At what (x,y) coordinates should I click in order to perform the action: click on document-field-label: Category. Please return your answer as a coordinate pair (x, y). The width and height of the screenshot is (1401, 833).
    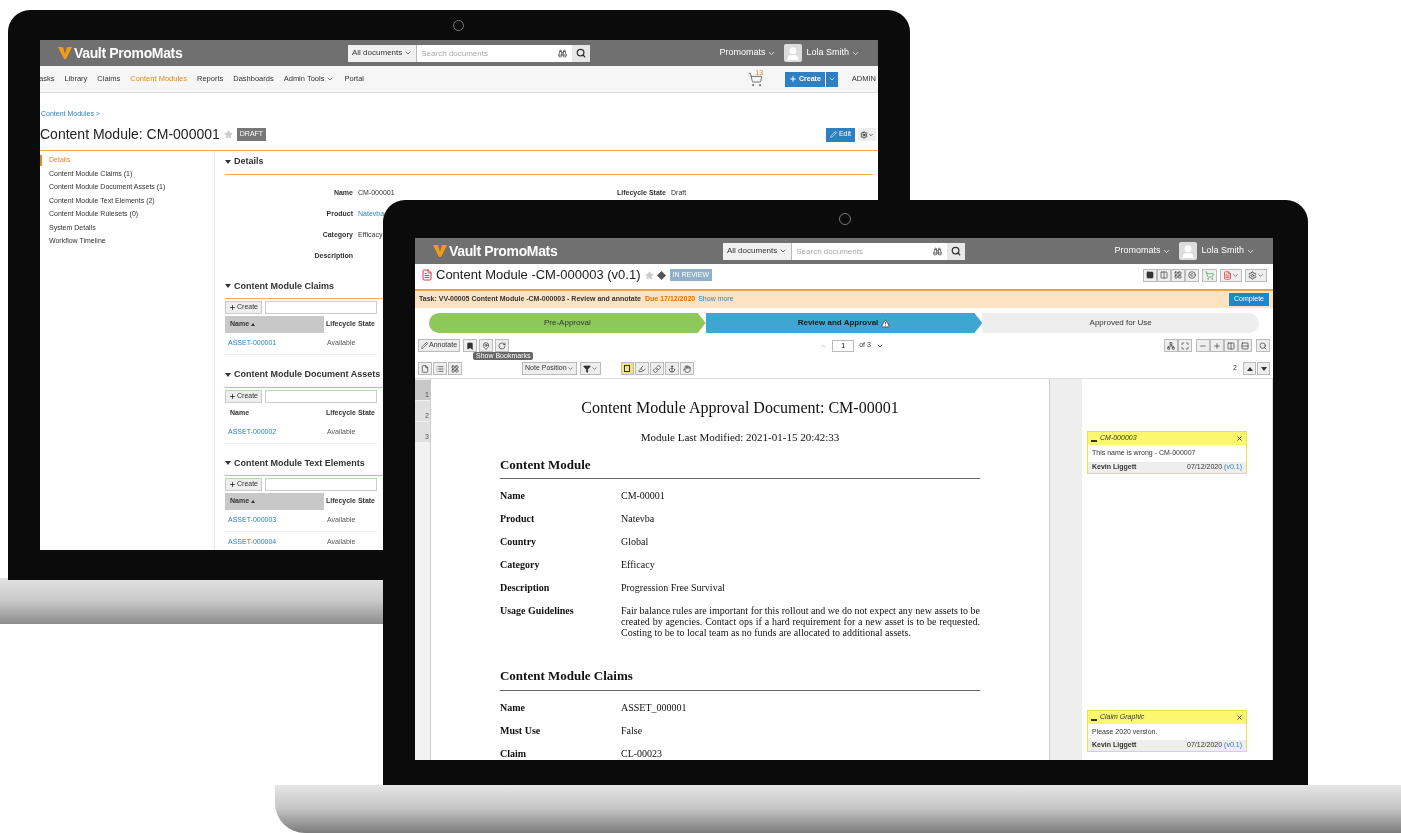
    Looking at the image, I should click on (520, 565).